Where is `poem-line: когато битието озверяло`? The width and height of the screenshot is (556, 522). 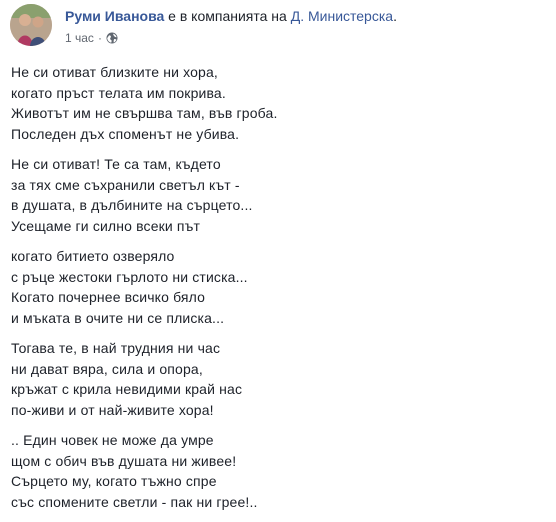 poem-line: когато битието озверяло is located at coordinates (93, 256).